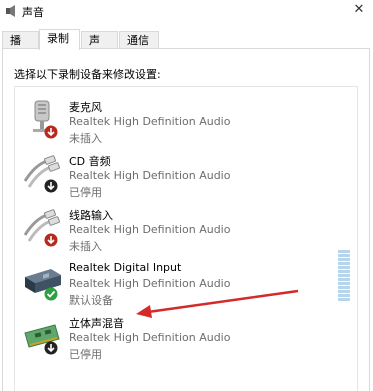 The height and width of the screenshot is (391, 373). Describe the element at coordinates (217, 303) in the screenshot. I see `annotation-arrow` at that location.